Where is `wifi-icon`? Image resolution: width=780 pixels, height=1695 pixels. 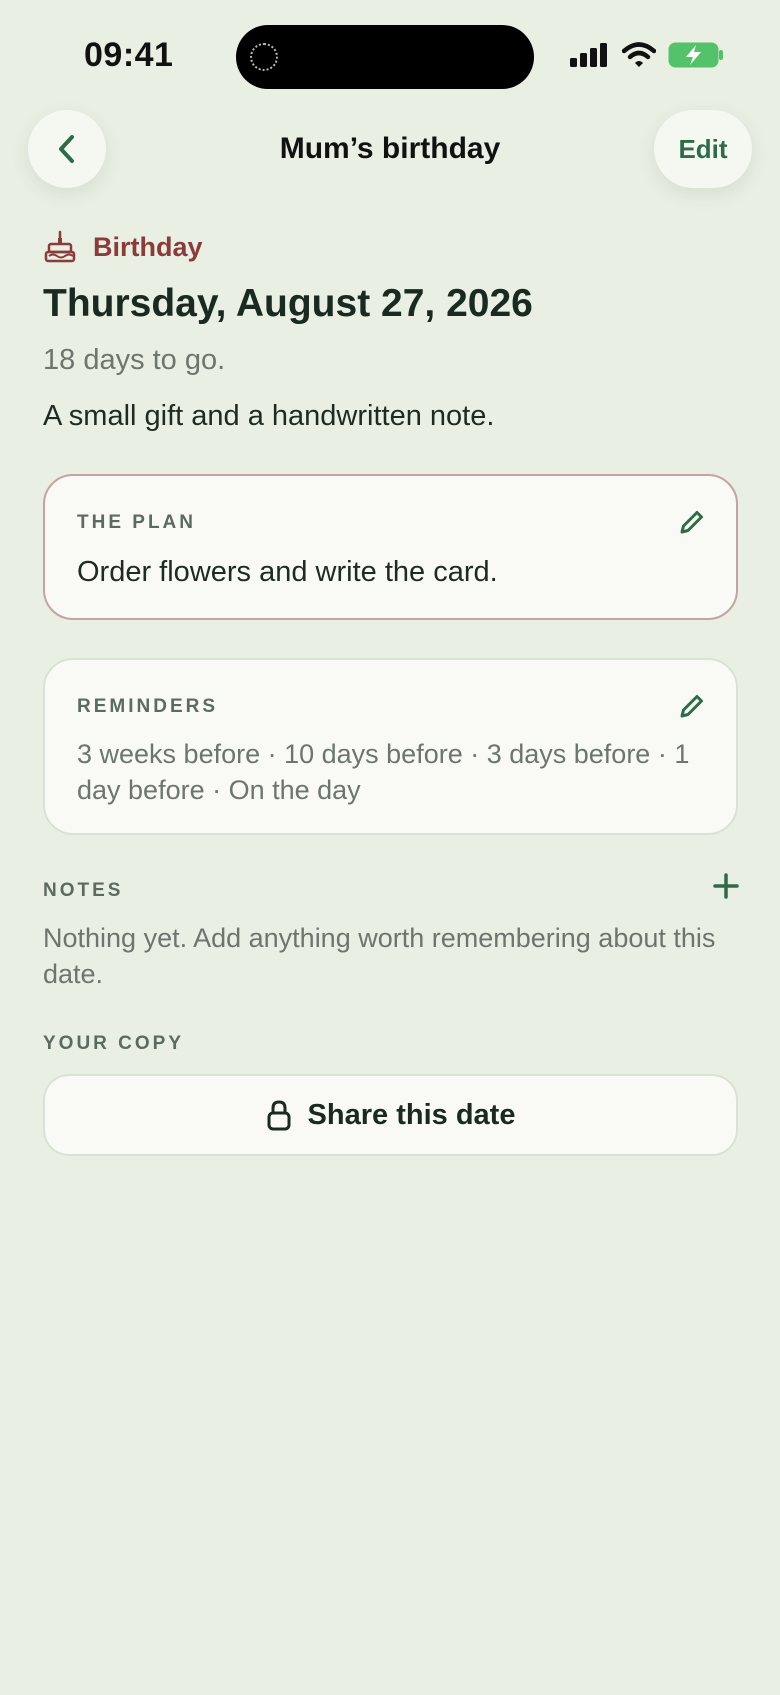
wifi-icon is located at coordinates (639, 54).